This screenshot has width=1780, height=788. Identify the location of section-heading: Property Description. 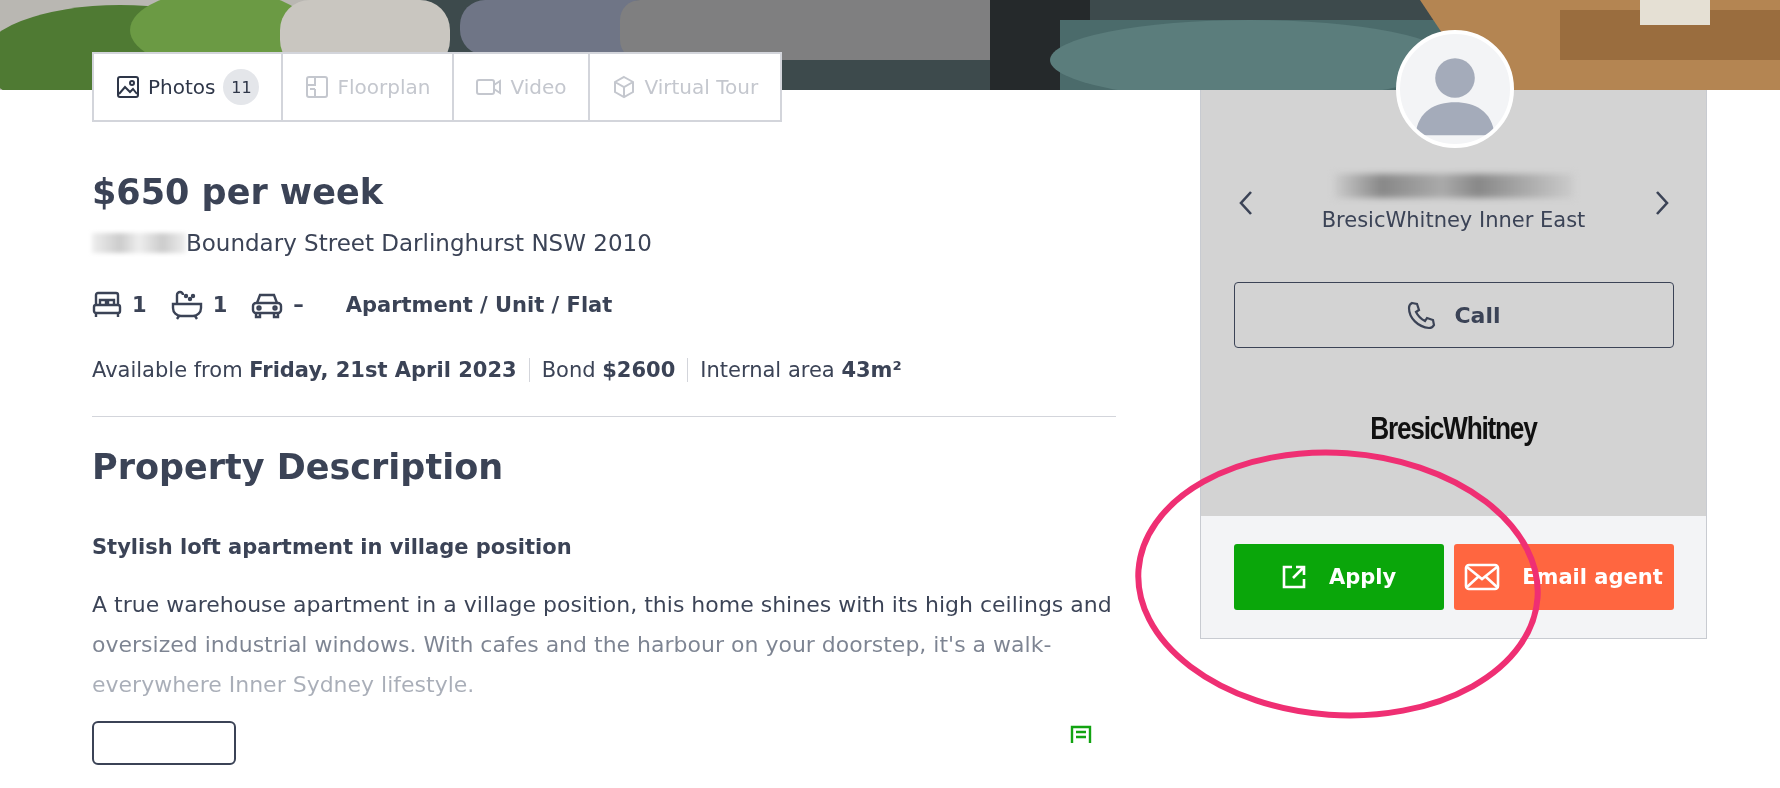
(298, 467).